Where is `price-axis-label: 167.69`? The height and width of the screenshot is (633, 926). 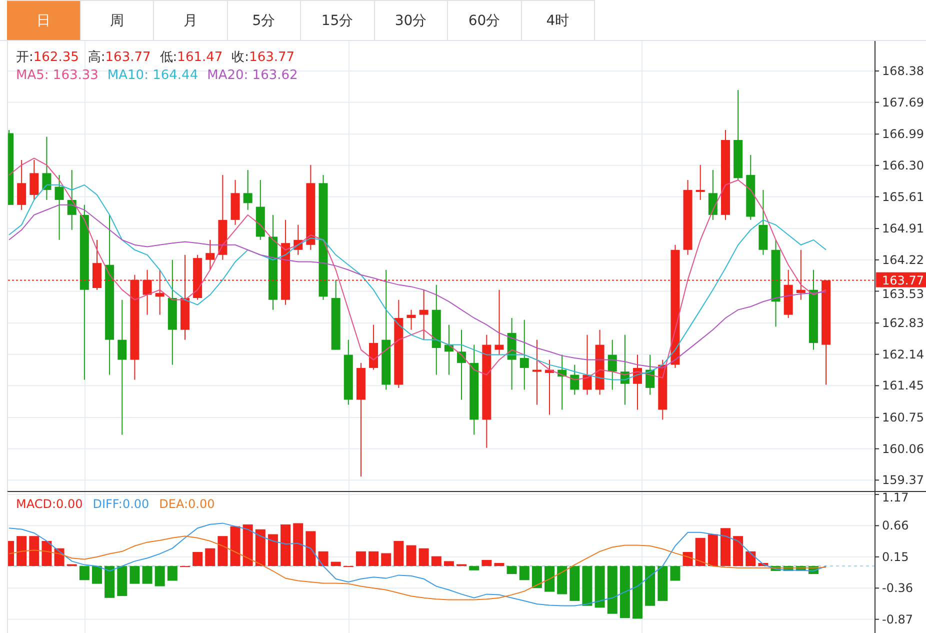
price-axis-label: 167.69 is located at coordinates (903, 102).